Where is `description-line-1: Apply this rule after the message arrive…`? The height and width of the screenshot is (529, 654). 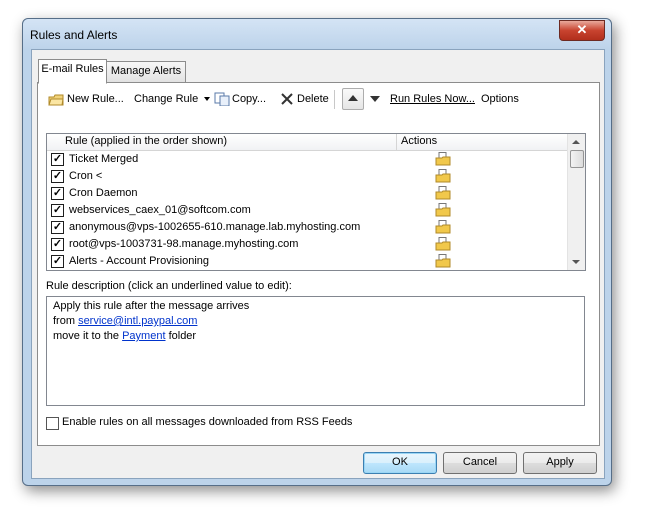
description-line-1: Apply this rule after the message arrive… is located at coordinates (151, 306).